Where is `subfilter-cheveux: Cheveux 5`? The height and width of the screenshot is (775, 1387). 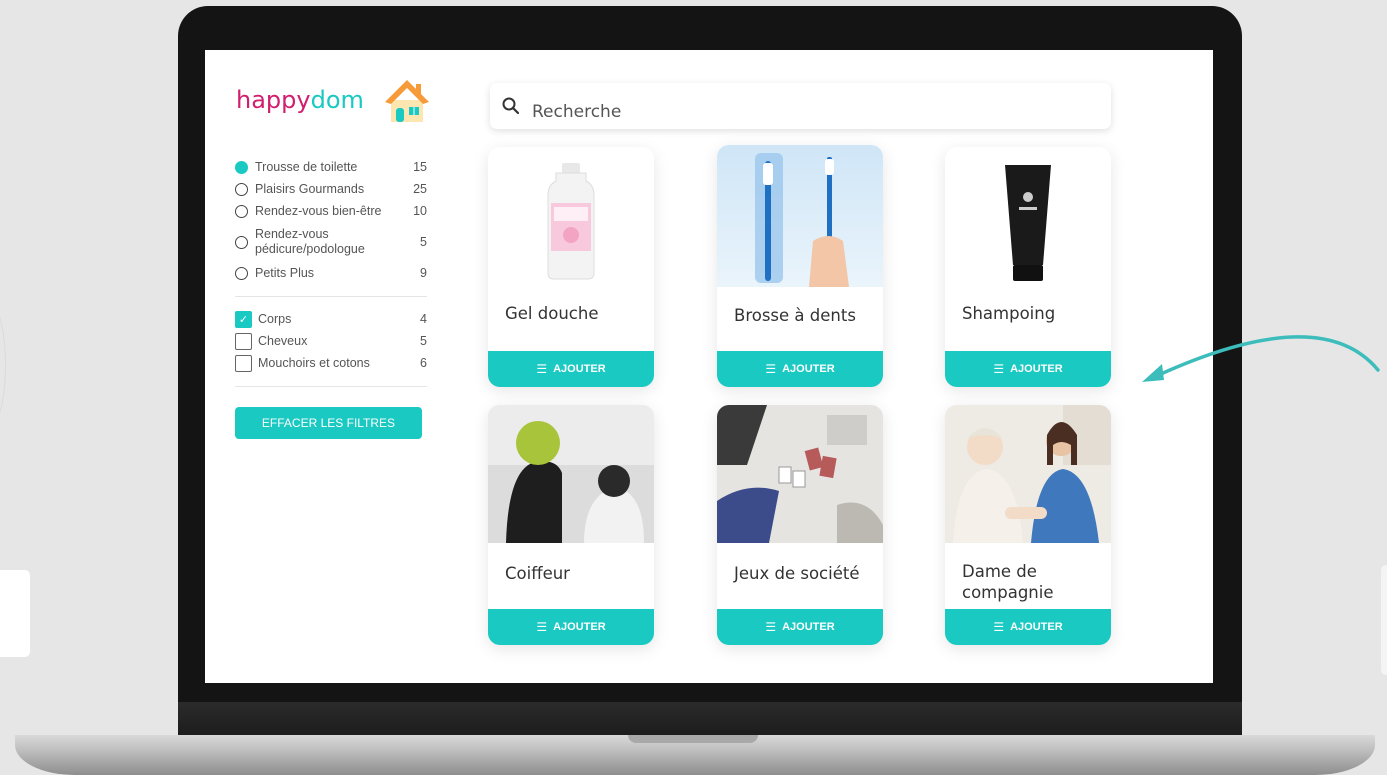
subfilter-cheveux: Cheveux 5 is located at coordinates (331, 341).